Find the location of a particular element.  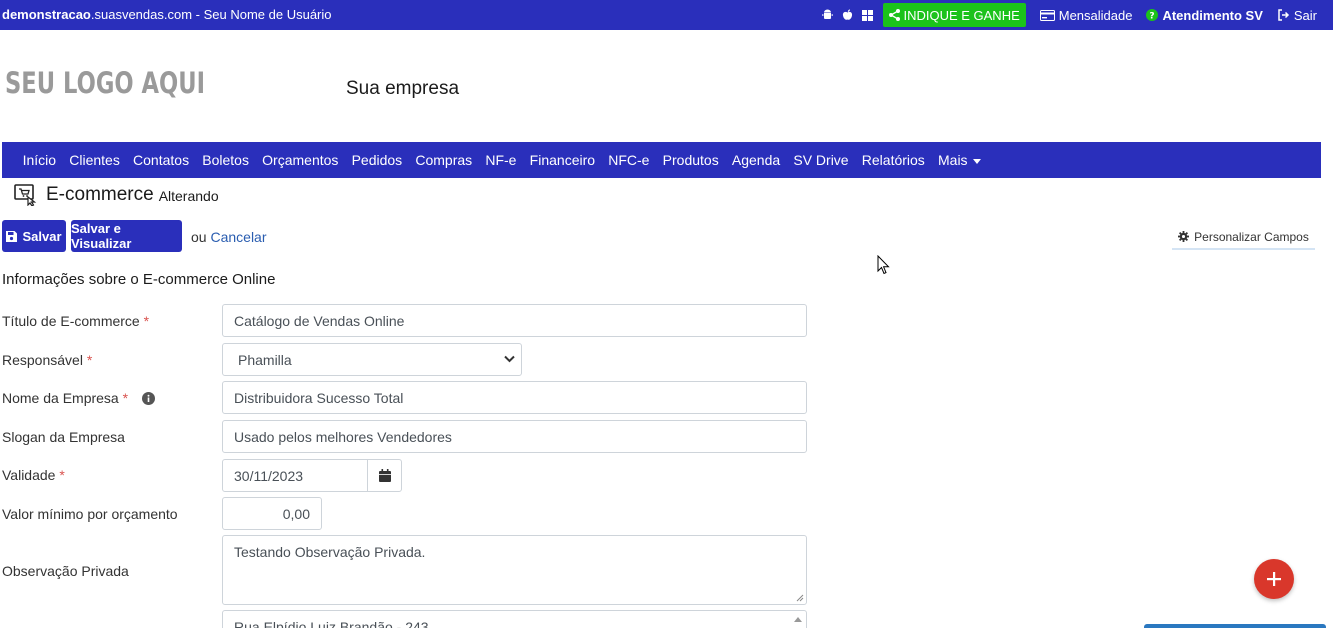

responsavel-select: Phamilla is located at coordinates (372, 359).